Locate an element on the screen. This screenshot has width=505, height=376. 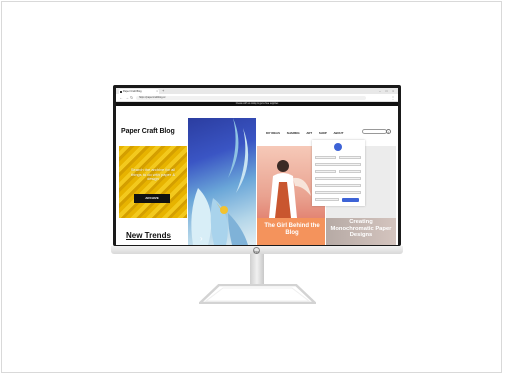
site-nav: DIY IDEAS SHARING ART SHOP ABOUT is located at coordinates (307, 133).